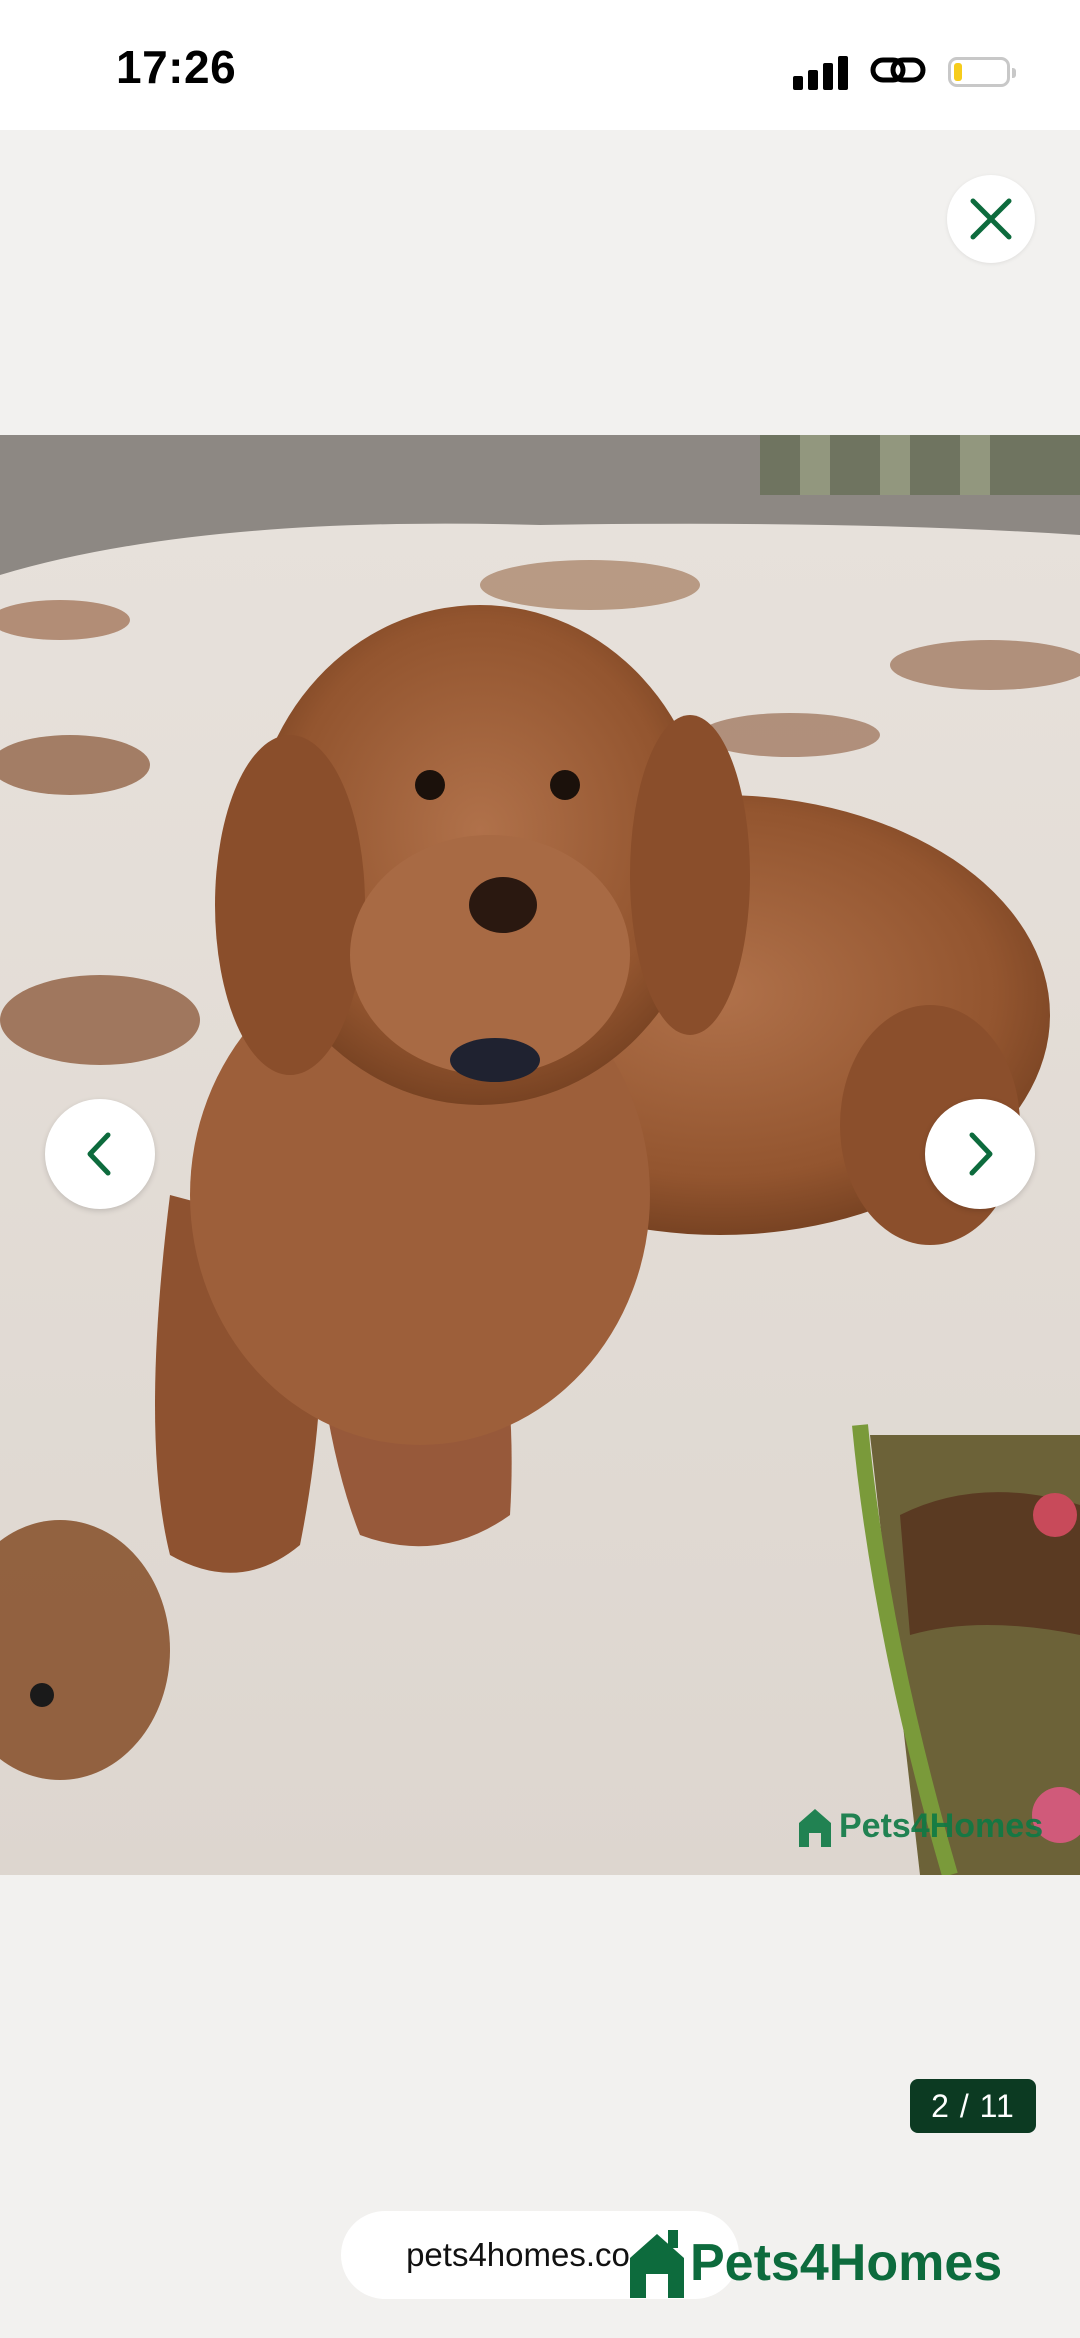  I want to click on brand-logo: Pets4Homes, so click(815, 2263).